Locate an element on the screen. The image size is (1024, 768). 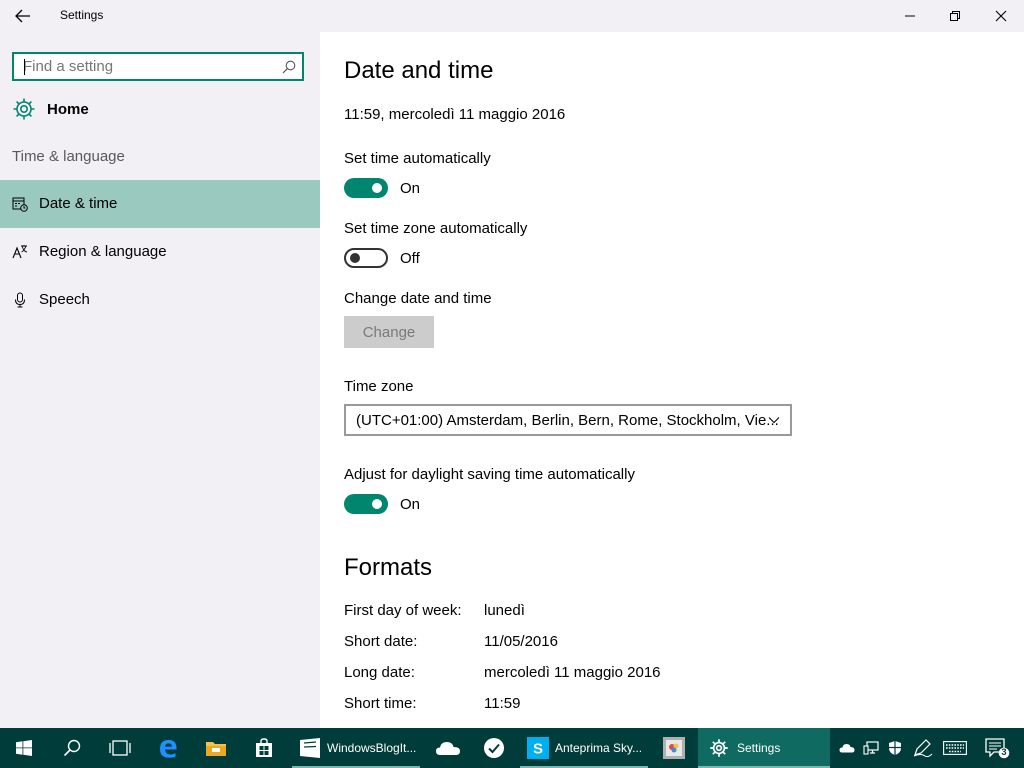
format-key: Long date: is located at coordinates (379, 672).